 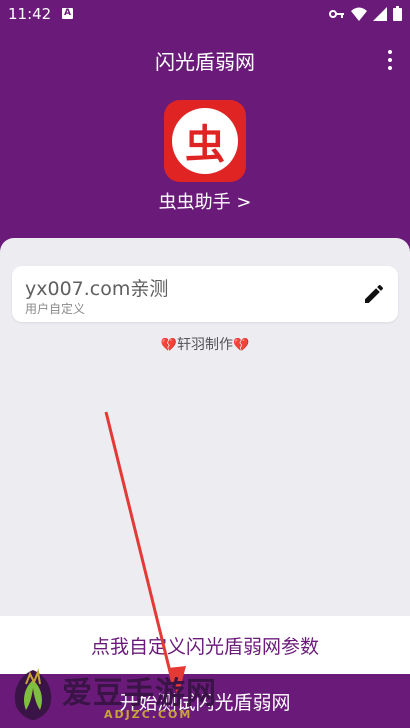 I want to click on status-icons, so click(x=365, y=13).